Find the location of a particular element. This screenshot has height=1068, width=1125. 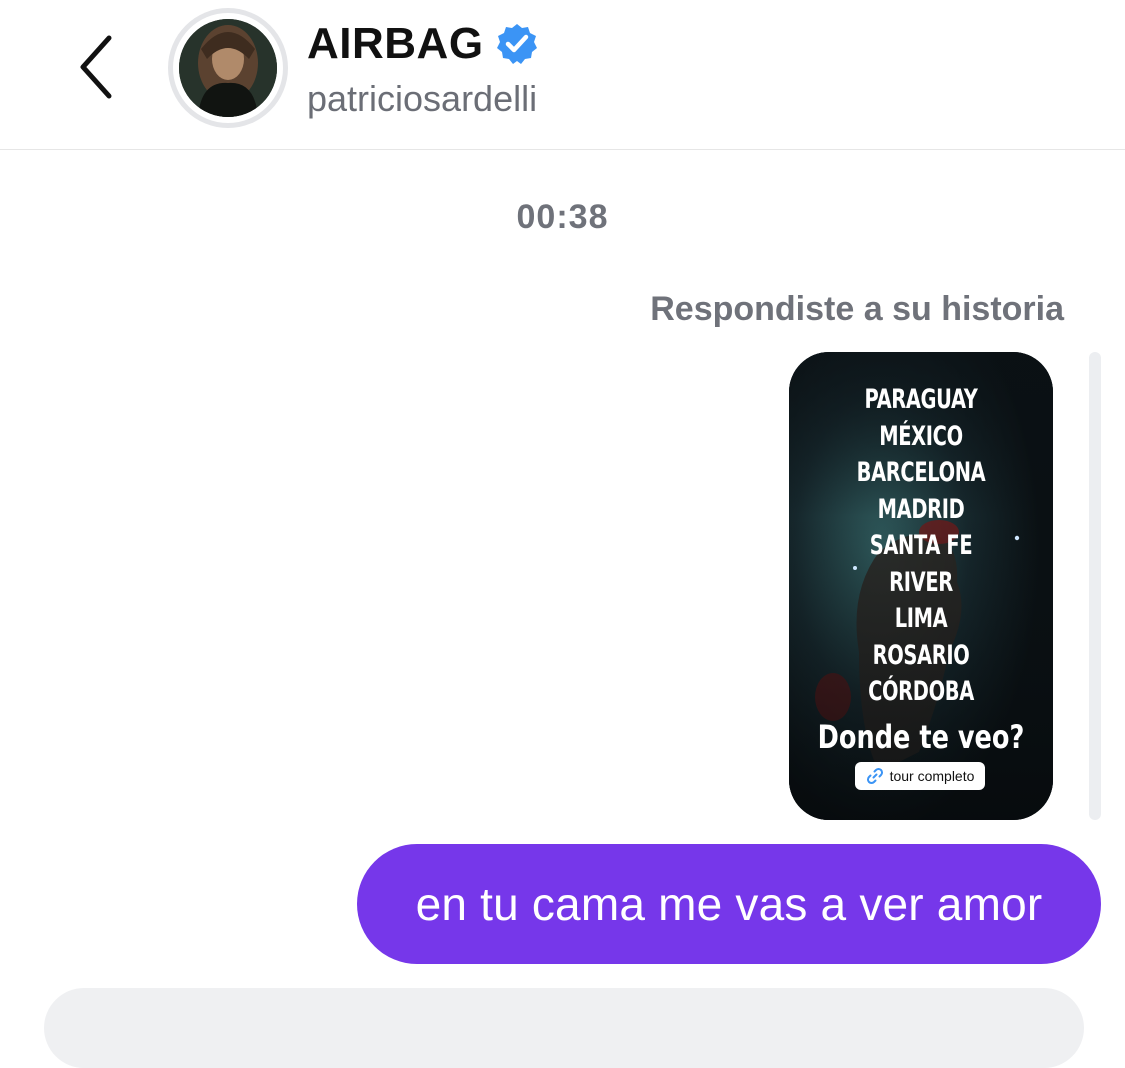

link-icon is located at coordinates (874, 776).